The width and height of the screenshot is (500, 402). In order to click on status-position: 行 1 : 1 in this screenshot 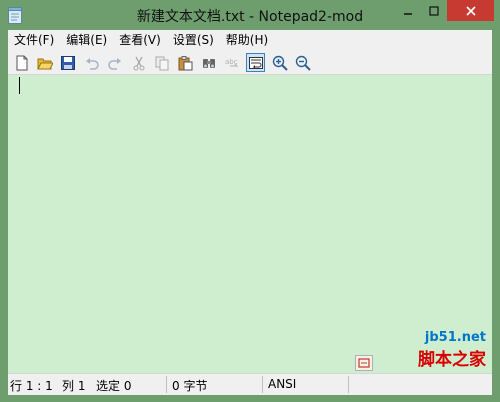, I will do `click(31, 386)`.